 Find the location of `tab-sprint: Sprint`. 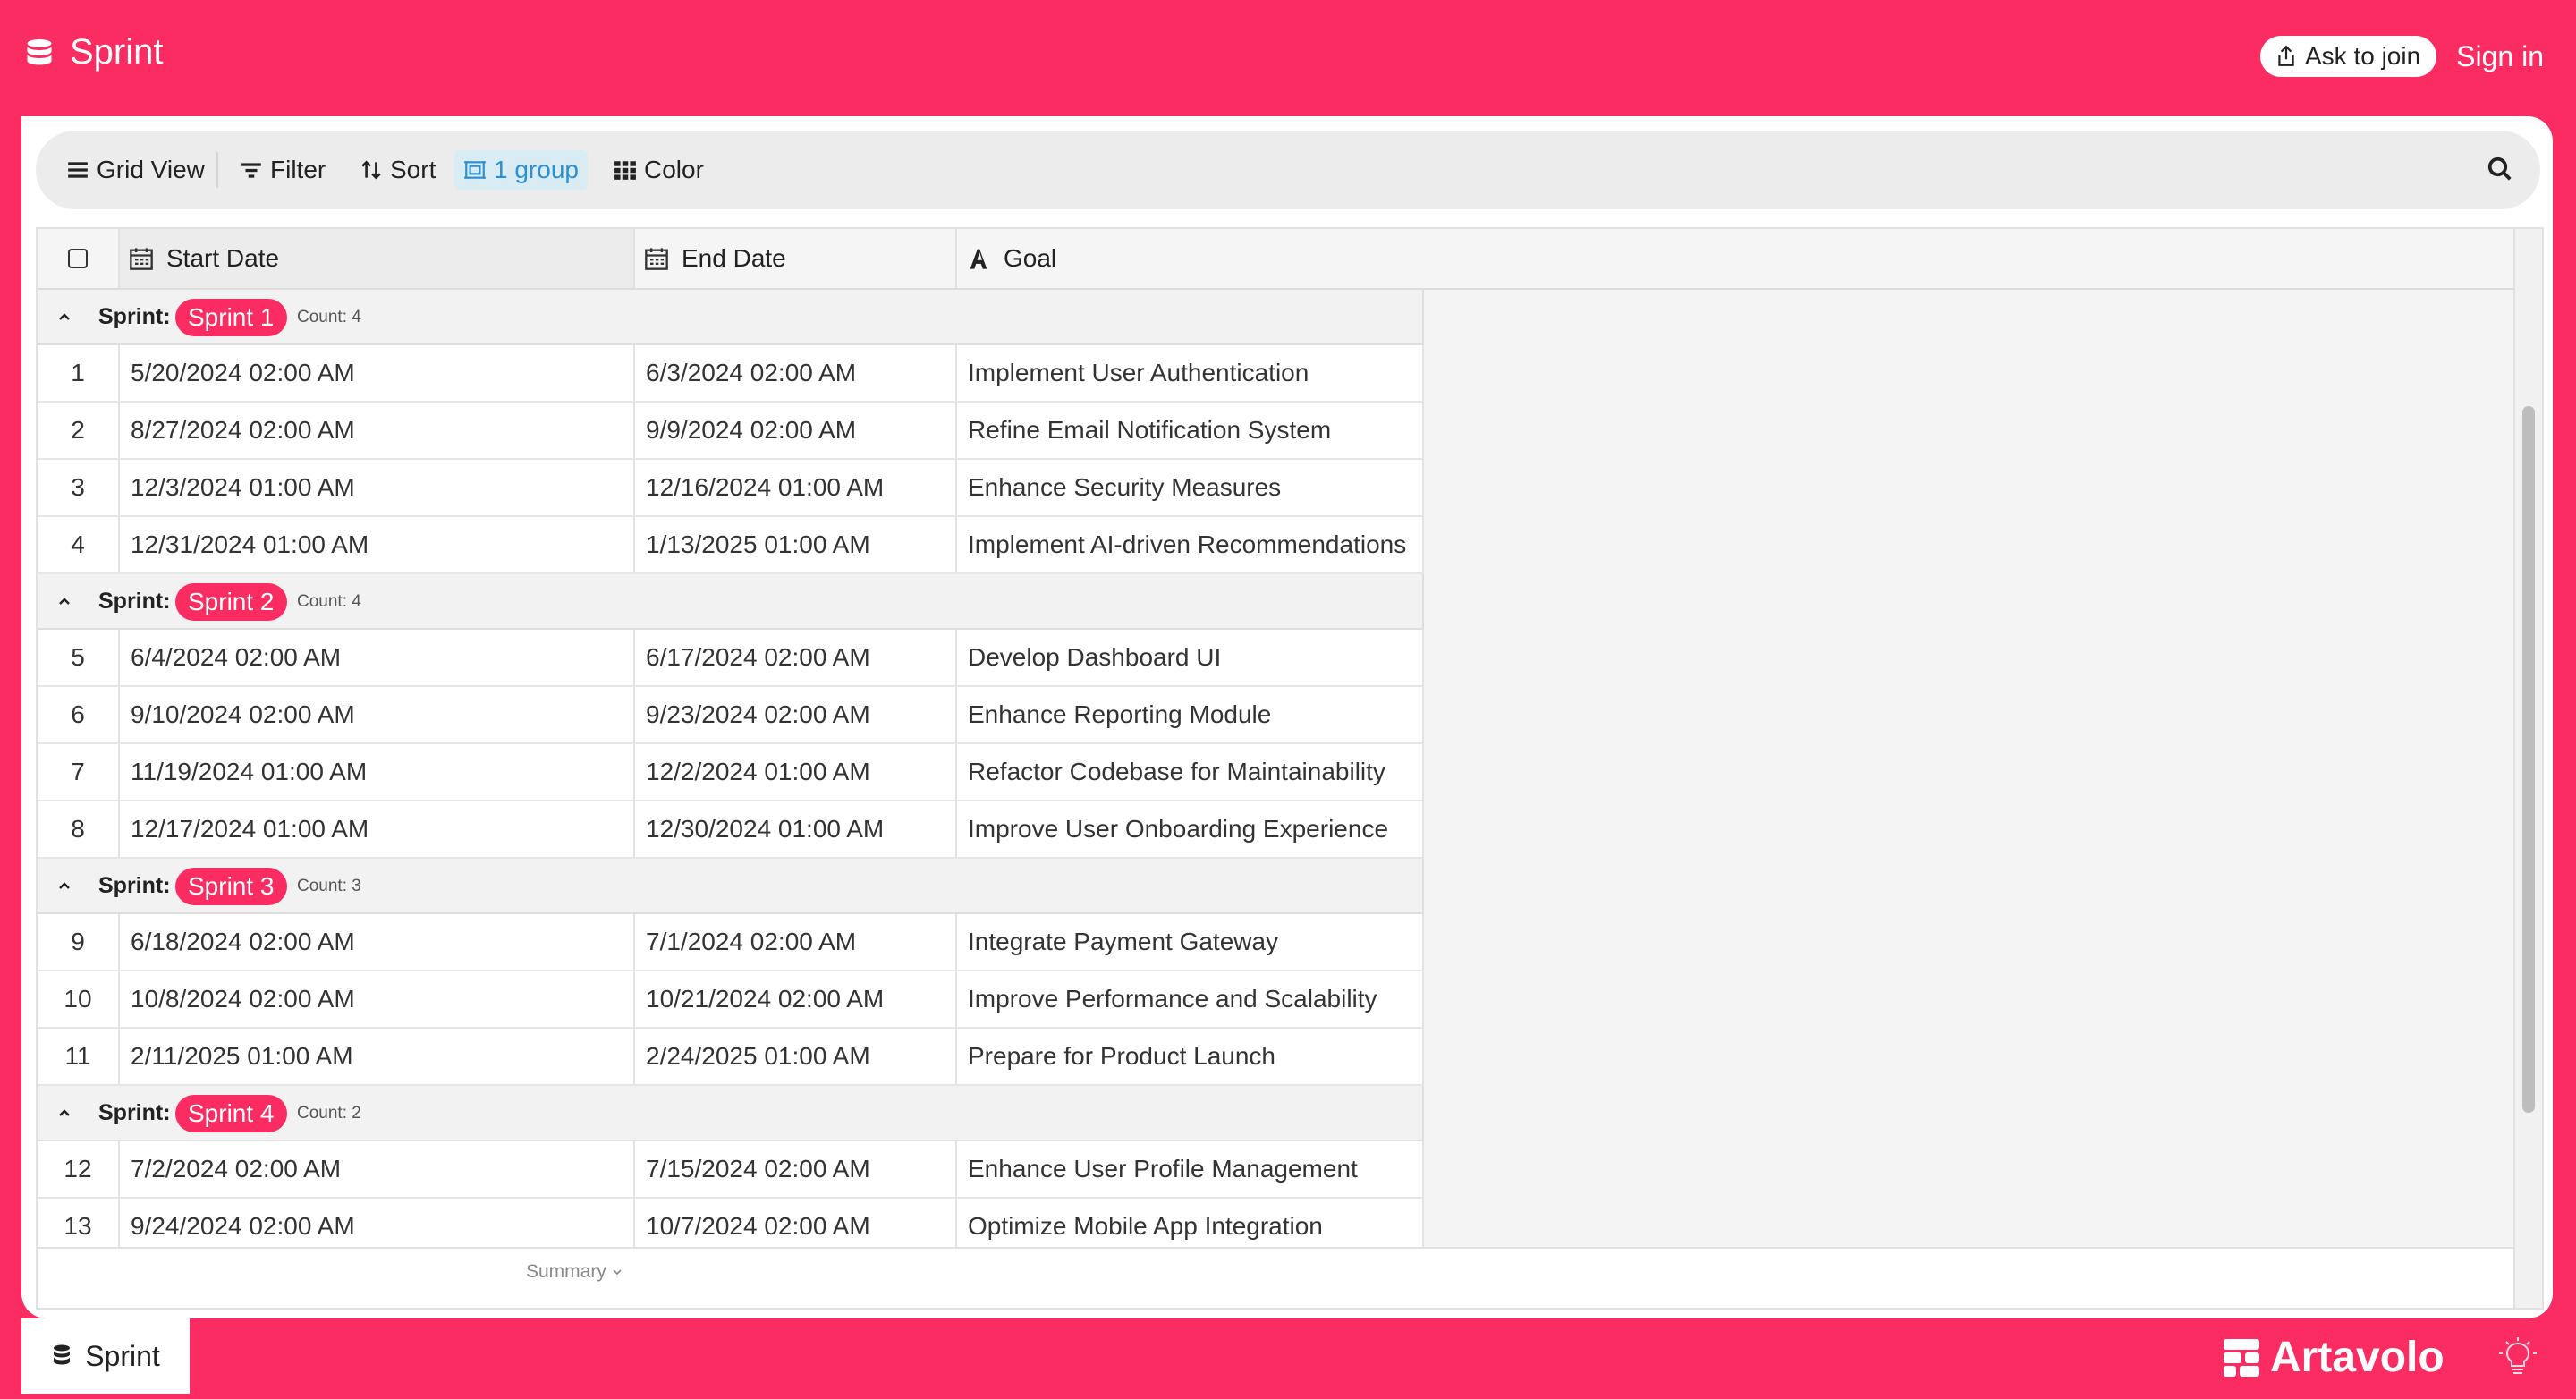

tab-sprint: Sprint is located at coordinates (105, 1356).